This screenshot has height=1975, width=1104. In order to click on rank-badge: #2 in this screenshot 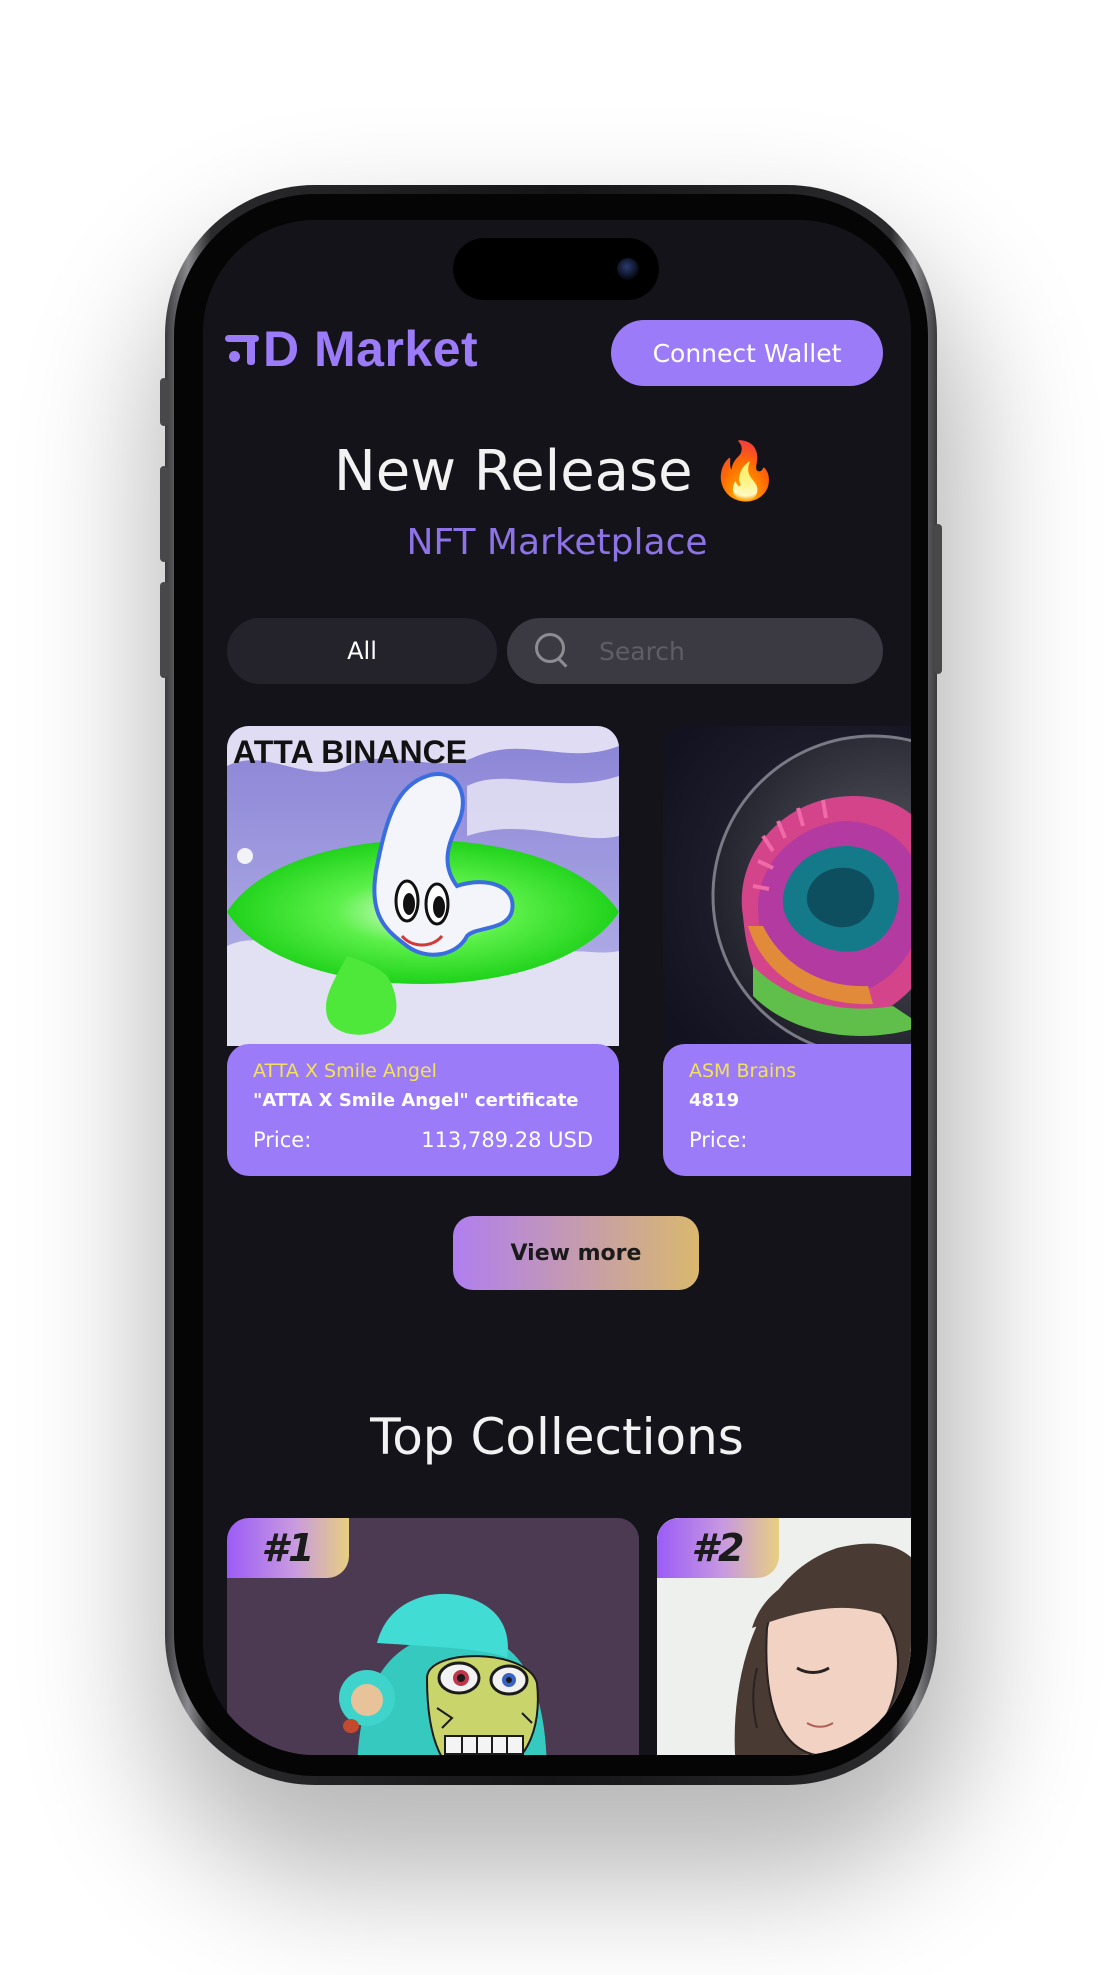, I will do `click(718, 1548)`.